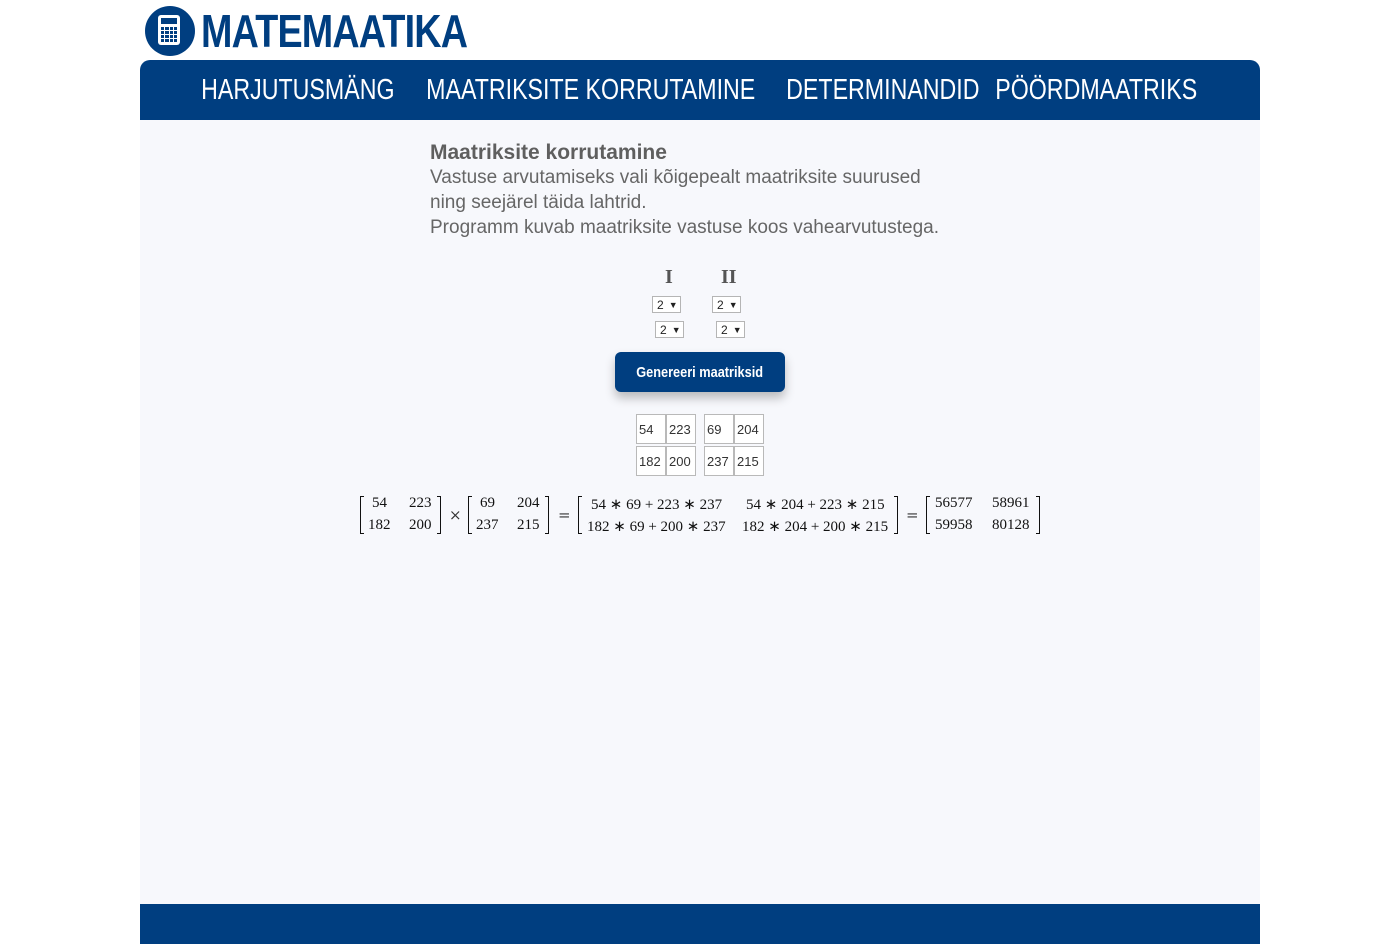 The width and height of the screenshot is (1399, 944). Describe the element at coordinates (656, 527) in the screenshot. I see `intermediate-expression: 182 ∗ 69 + 200 ∗ 237` at that location.